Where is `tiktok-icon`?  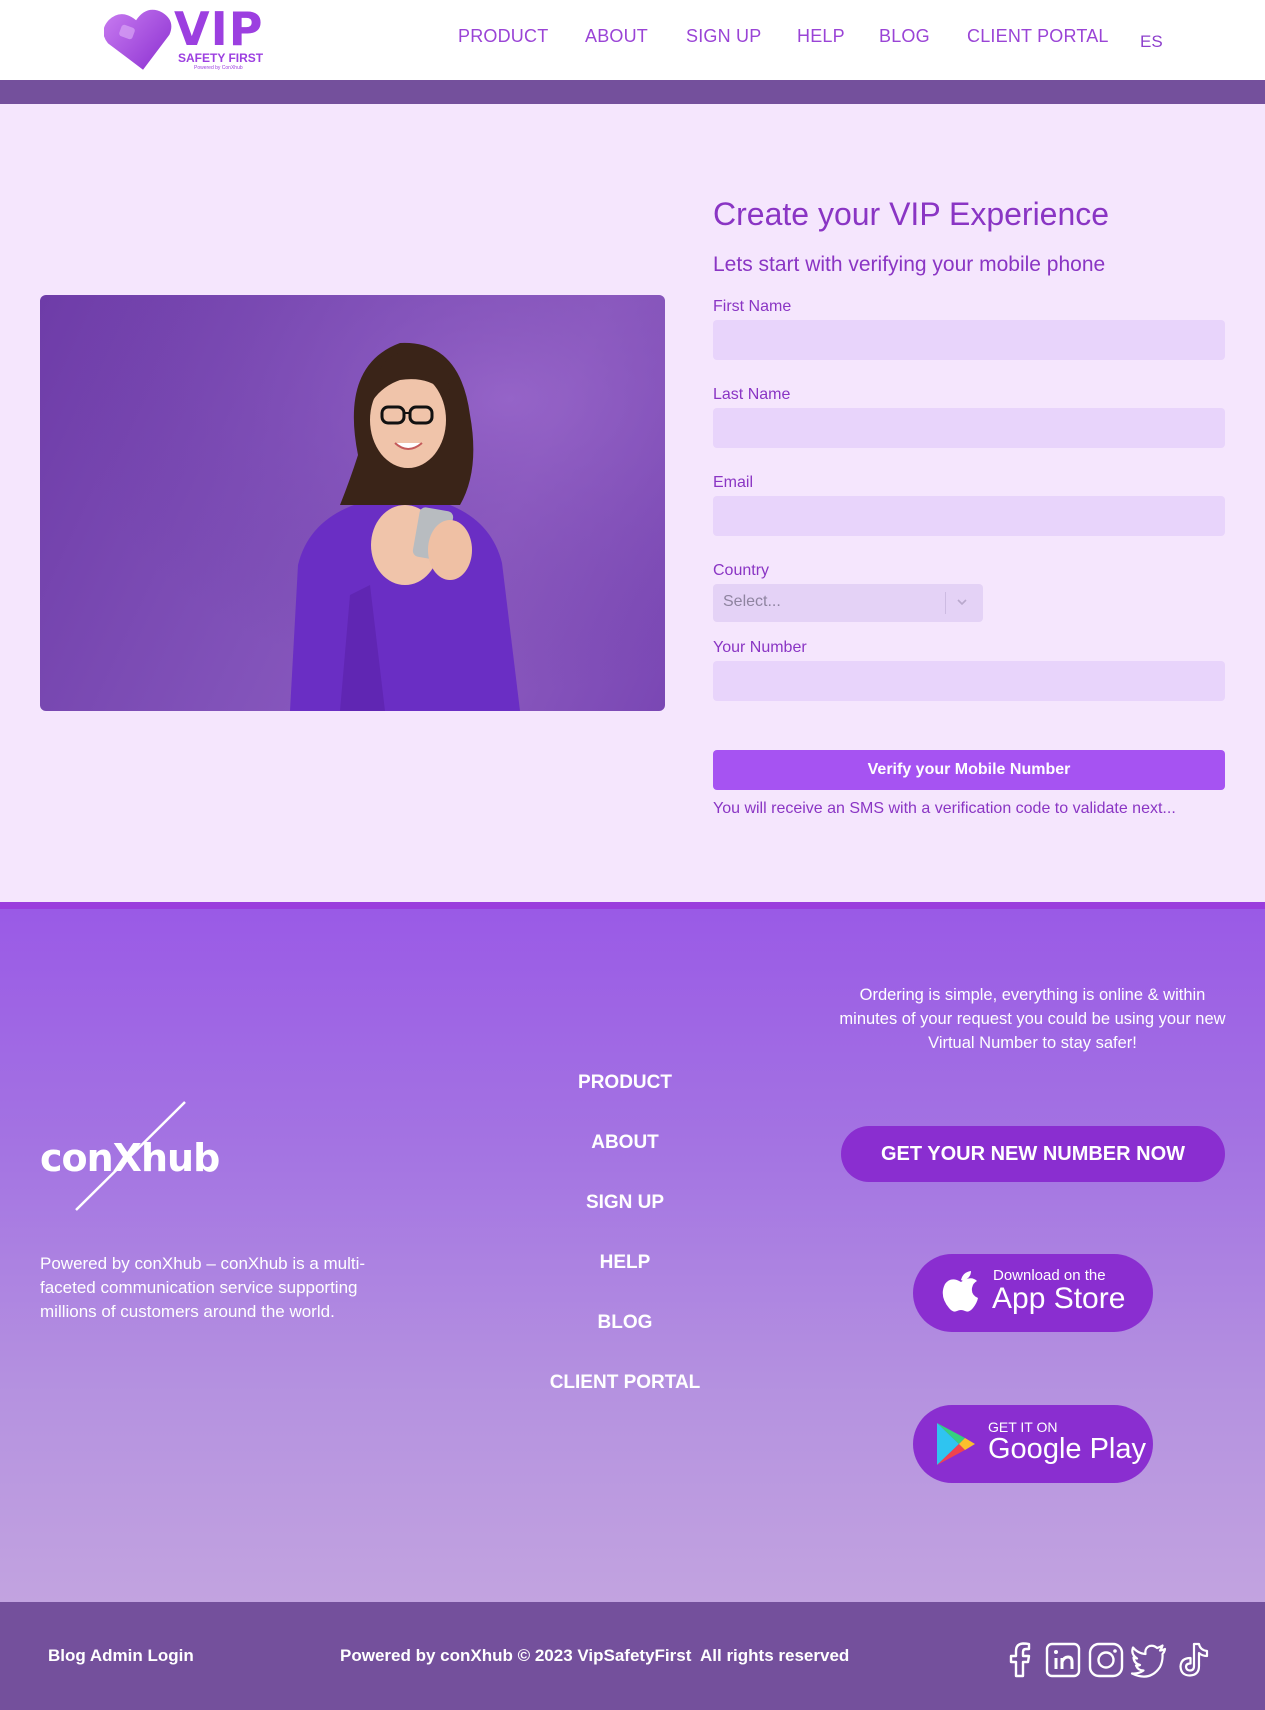
tiktok-icon is located at coordinates (1192, 1660).